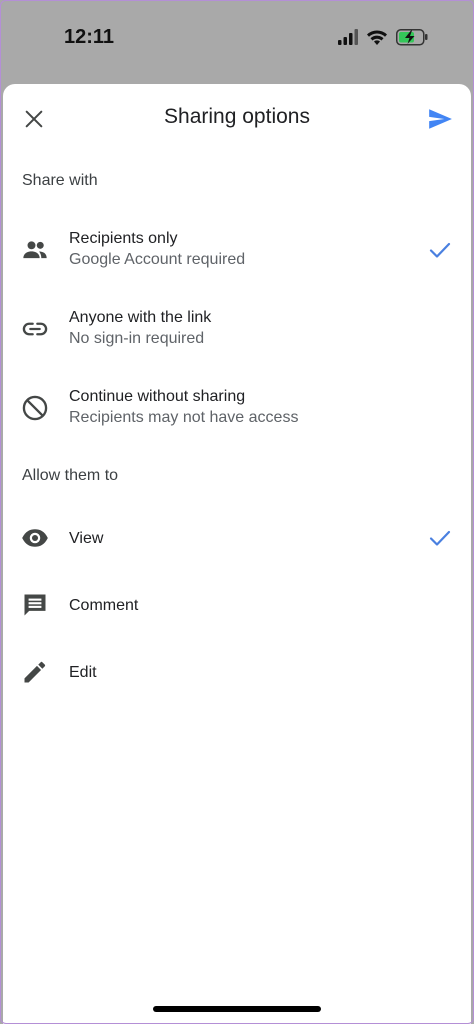  What do you see at coordinates (157, 396) in the screenshot?
I see `option-title: Continue without sharing` at bounding box center [157, 396].